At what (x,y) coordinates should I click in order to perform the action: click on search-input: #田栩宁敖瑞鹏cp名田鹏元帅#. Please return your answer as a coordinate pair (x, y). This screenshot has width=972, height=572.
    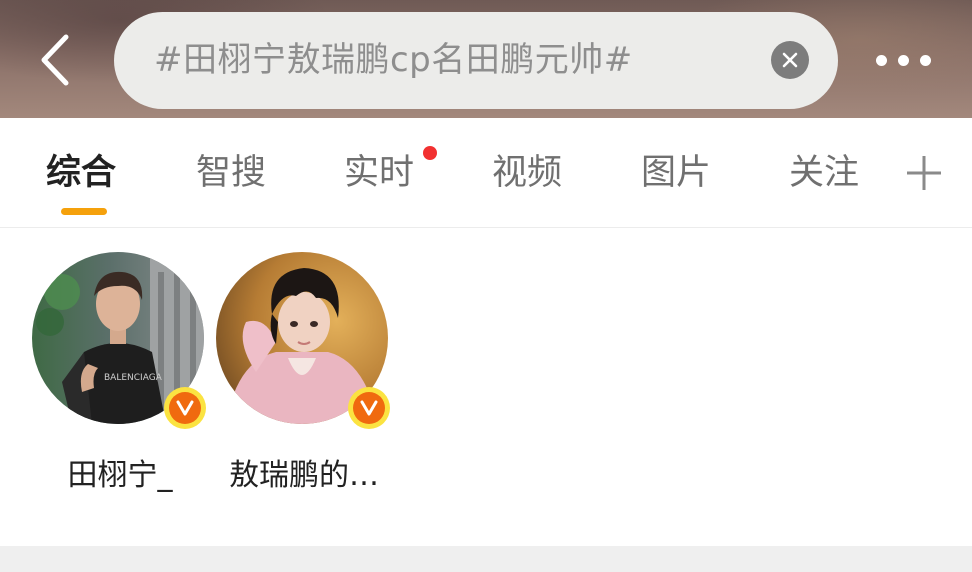
    Looking at the image, I should click on (476, 60).